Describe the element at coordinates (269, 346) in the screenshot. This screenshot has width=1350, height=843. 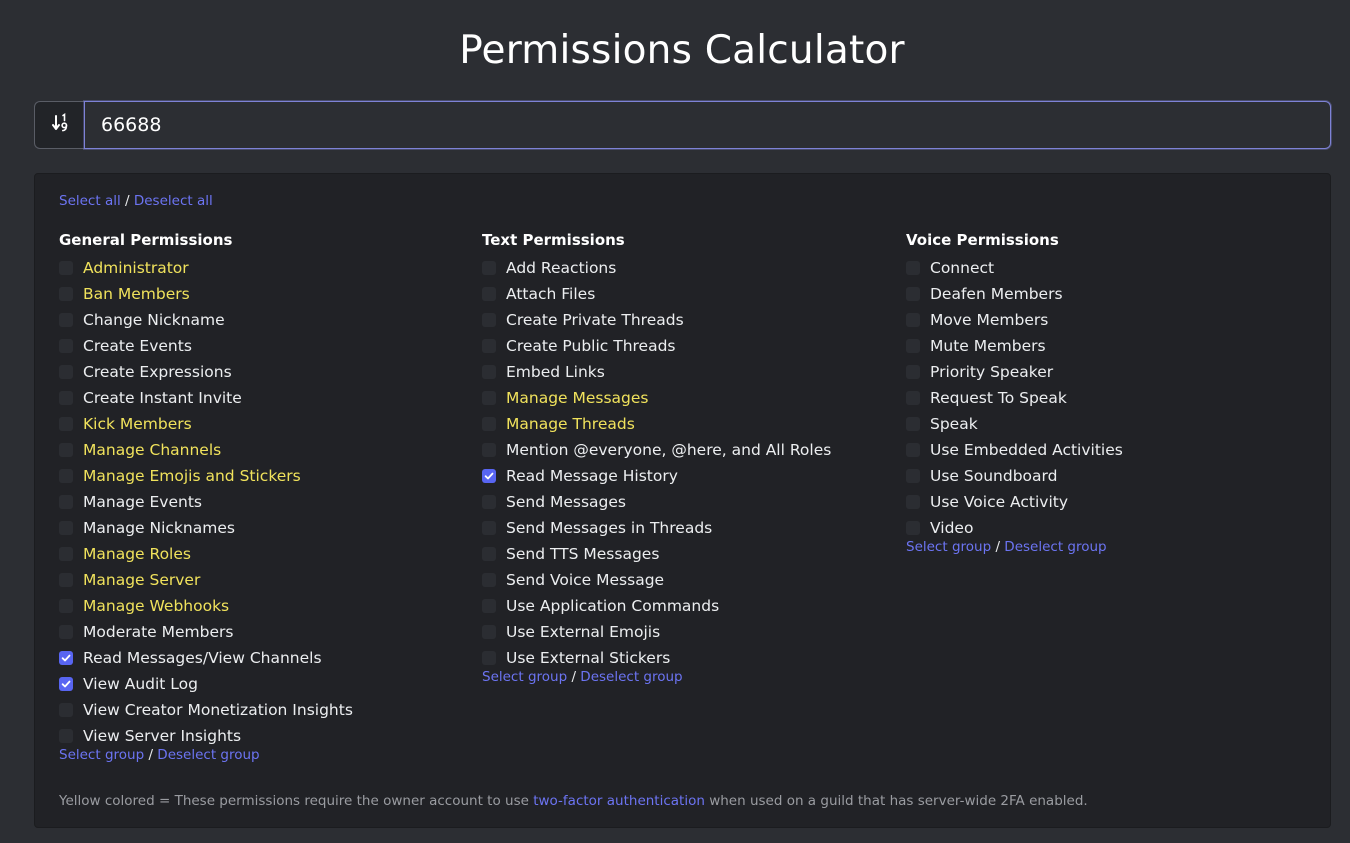
I see `permission-create-events: Create Events` at that location.